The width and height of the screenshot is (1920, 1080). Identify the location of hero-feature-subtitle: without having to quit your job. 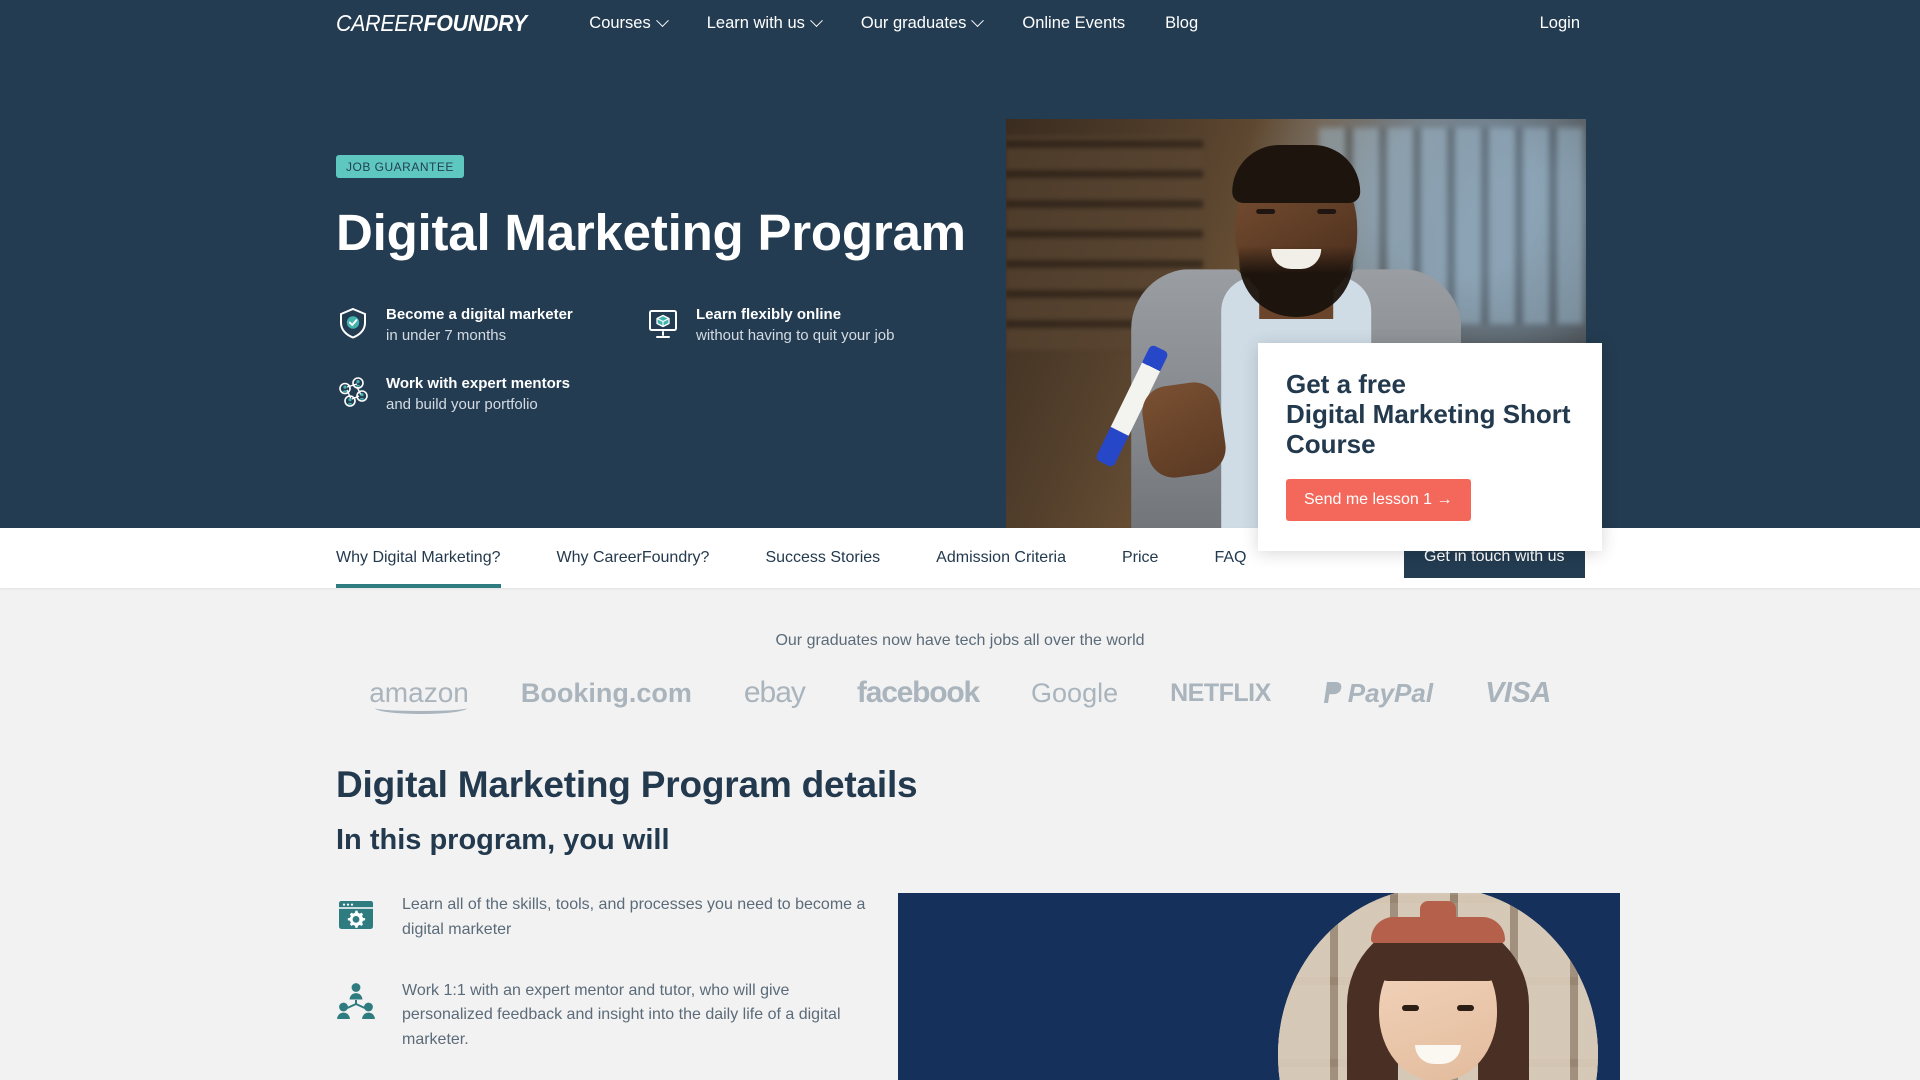
(795, 335).